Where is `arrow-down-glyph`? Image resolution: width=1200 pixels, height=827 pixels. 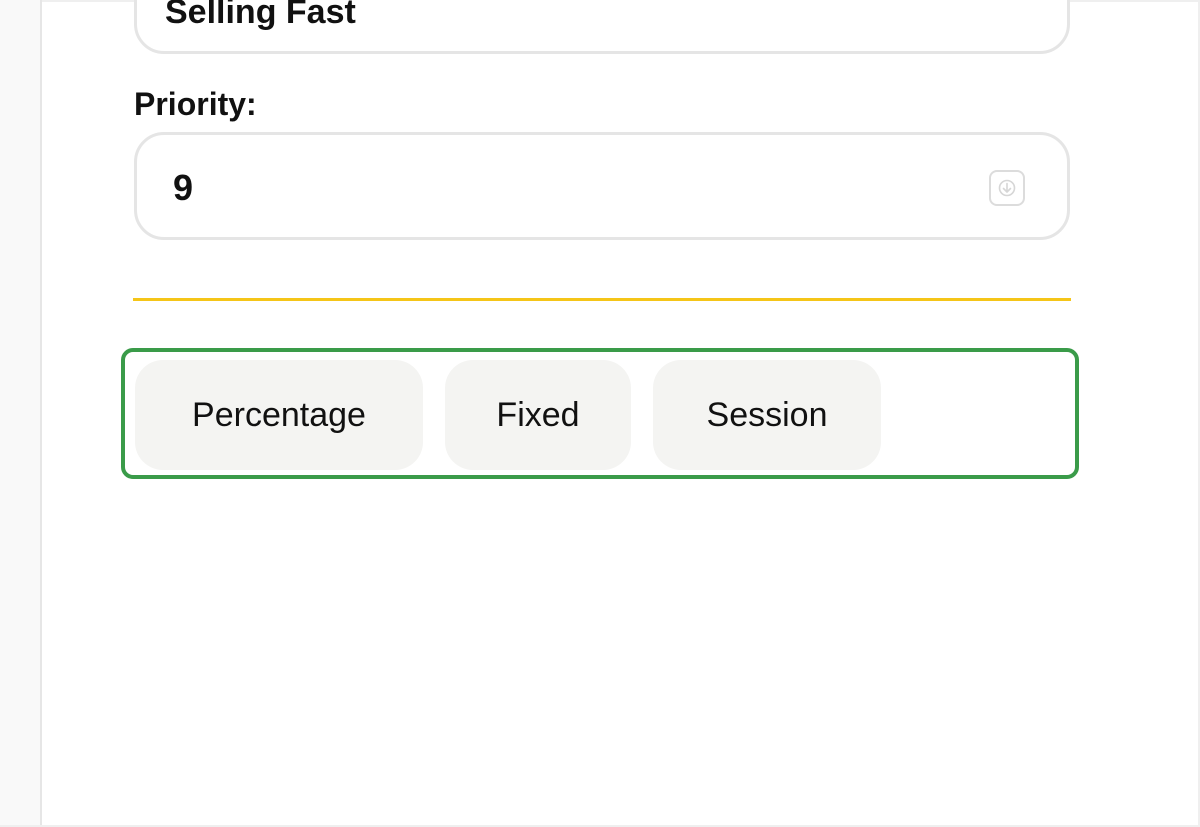
arrow-down-glyph is located at coordinates (1007, 188).